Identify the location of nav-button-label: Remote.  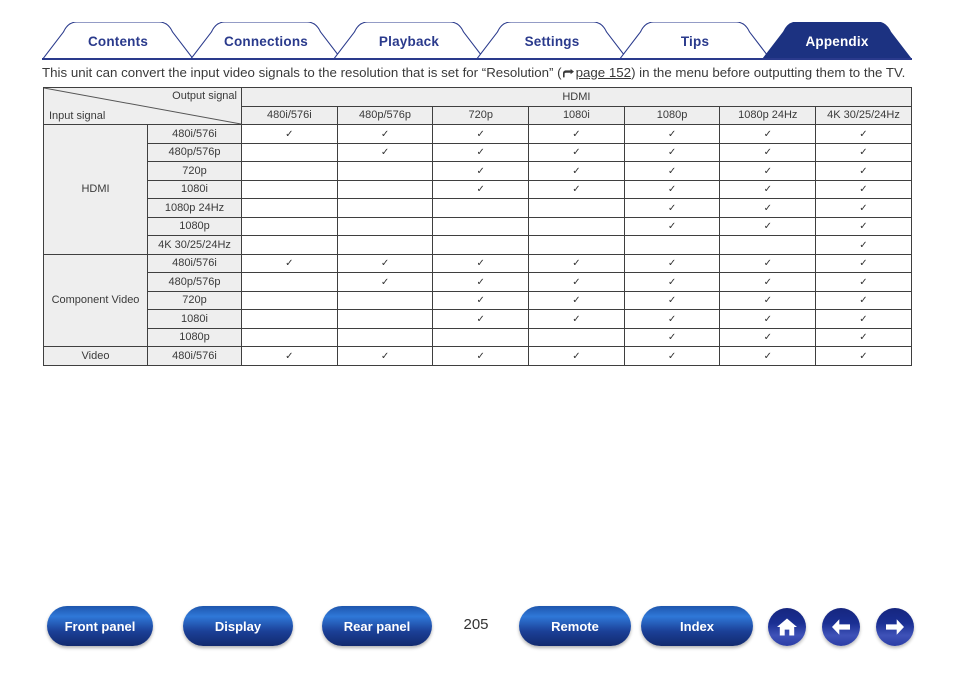
(575, 626).